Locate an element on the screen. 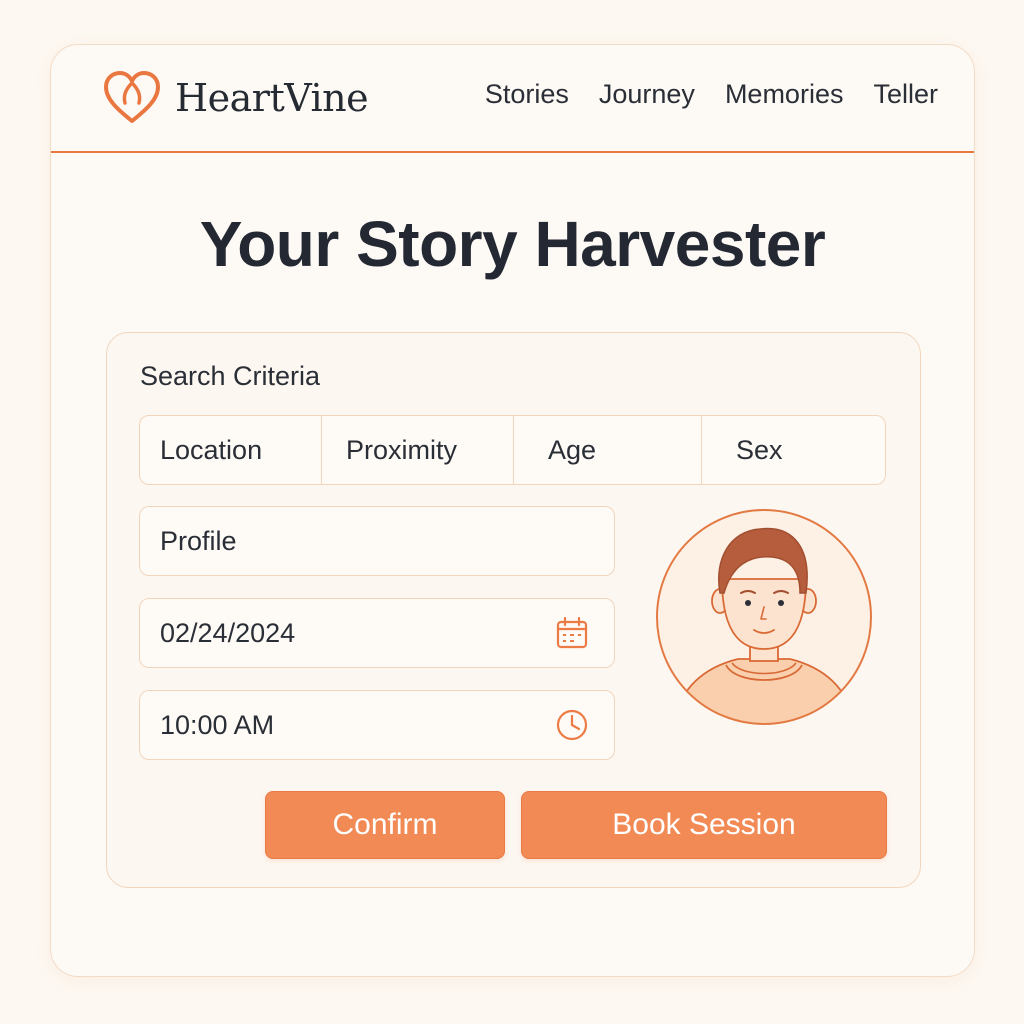 The height and width of the screenshot is (1024, 1024). calendar-icon is located at coordinates (572, 633).